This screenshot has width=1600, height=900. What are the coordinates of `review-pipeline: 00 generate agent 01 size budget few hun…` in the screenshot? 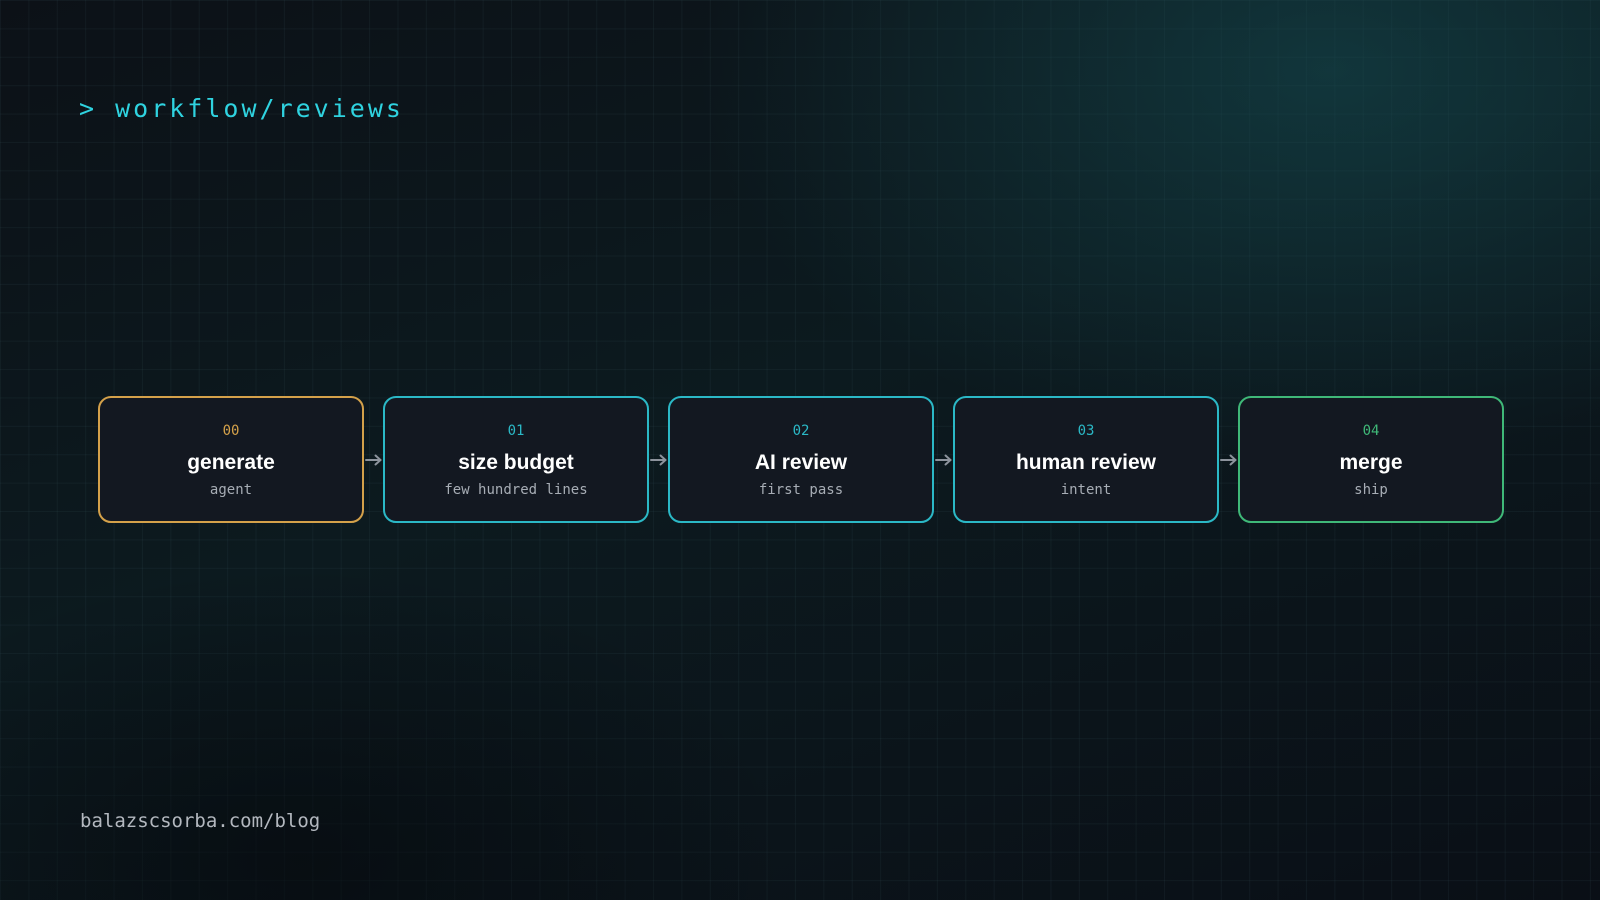 It's located at (801, 459).